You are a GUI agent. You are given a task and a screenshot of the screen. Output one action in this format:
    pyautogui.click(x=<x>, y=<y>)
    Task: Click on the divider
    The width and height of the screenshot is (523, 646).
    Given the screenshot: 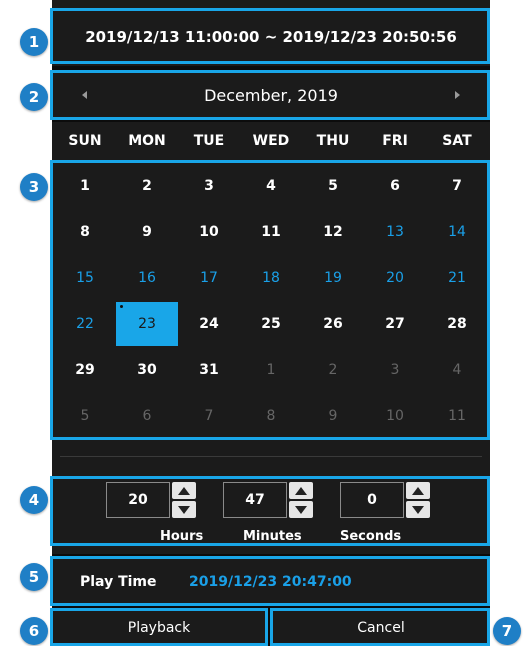 What is the action you would take?
    pyautogui.click(x=271, y=456)
    